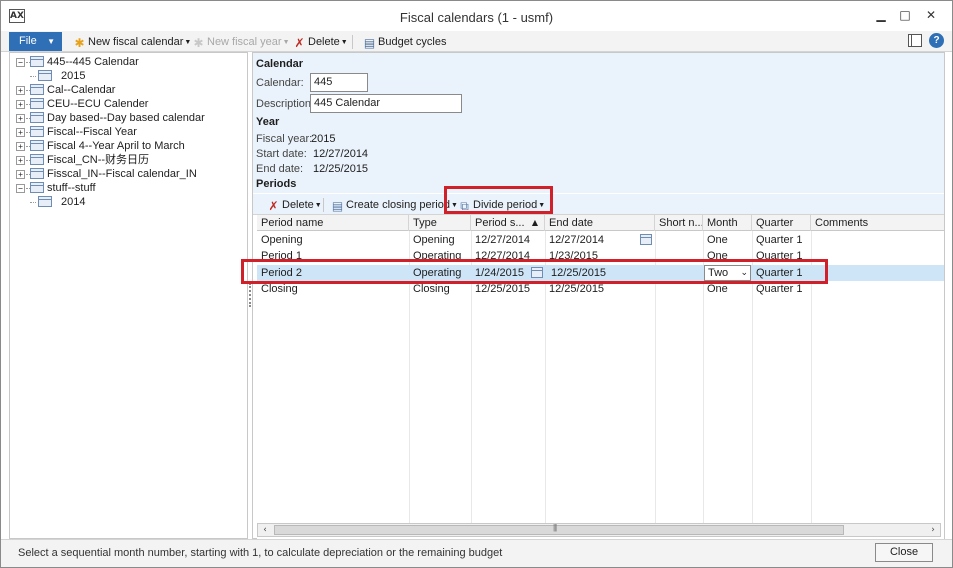  I want to click on tree-item-label: 2015, so click(73, 76).